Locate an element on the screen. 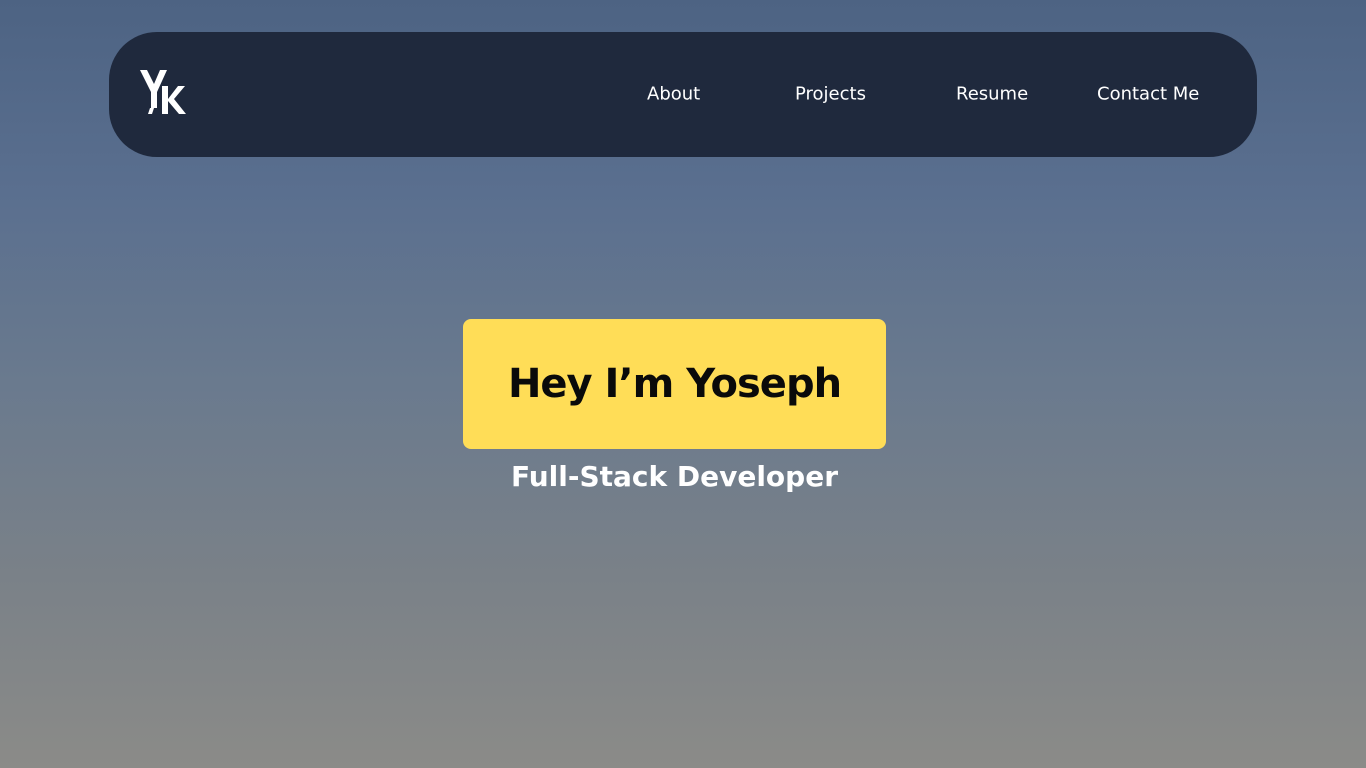 The image size is (1366, 768). navbar: About Projects Resume Contact Me is located at coordinates (683, 94).